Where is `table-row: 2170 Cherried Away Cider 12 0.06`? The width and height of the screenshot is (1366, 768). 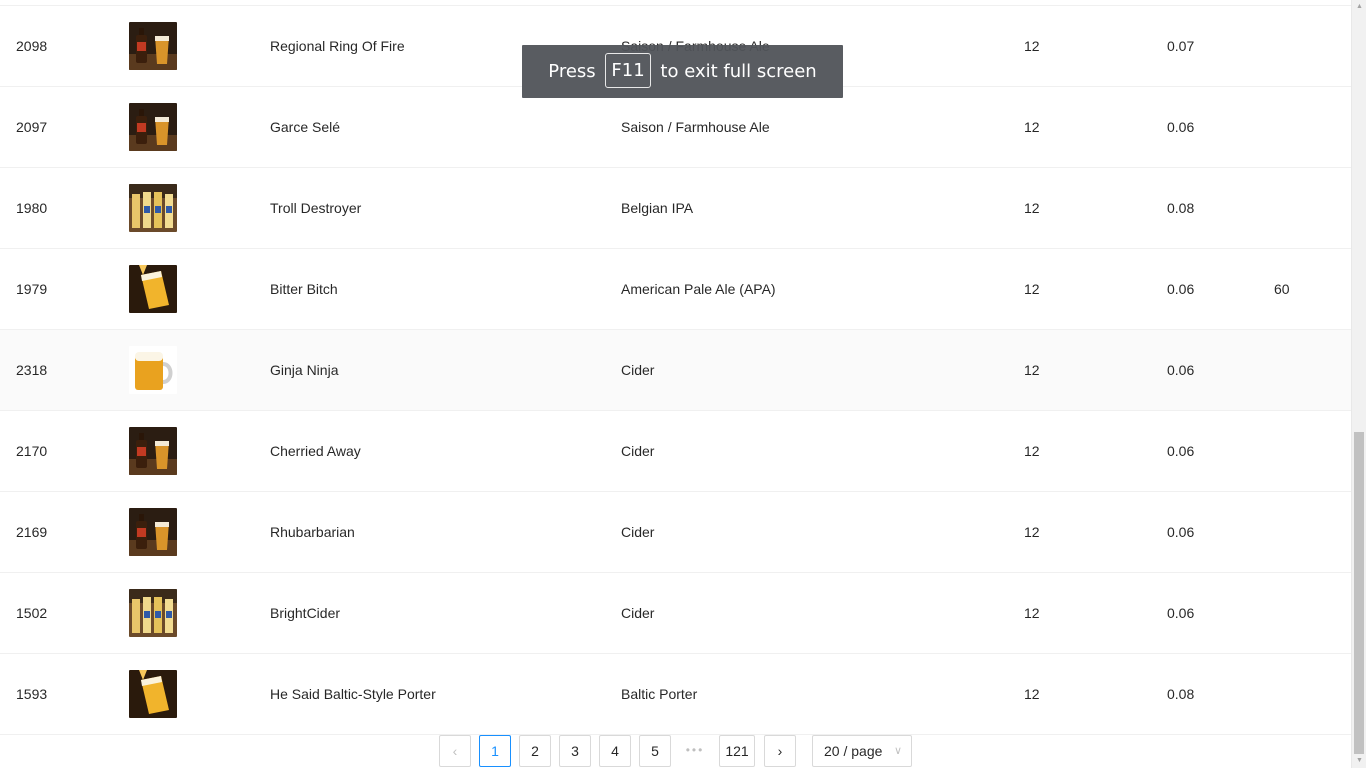 table-row: 2170 Cherried Away Cider 12 0.06 is located at coordinates (675, 451).